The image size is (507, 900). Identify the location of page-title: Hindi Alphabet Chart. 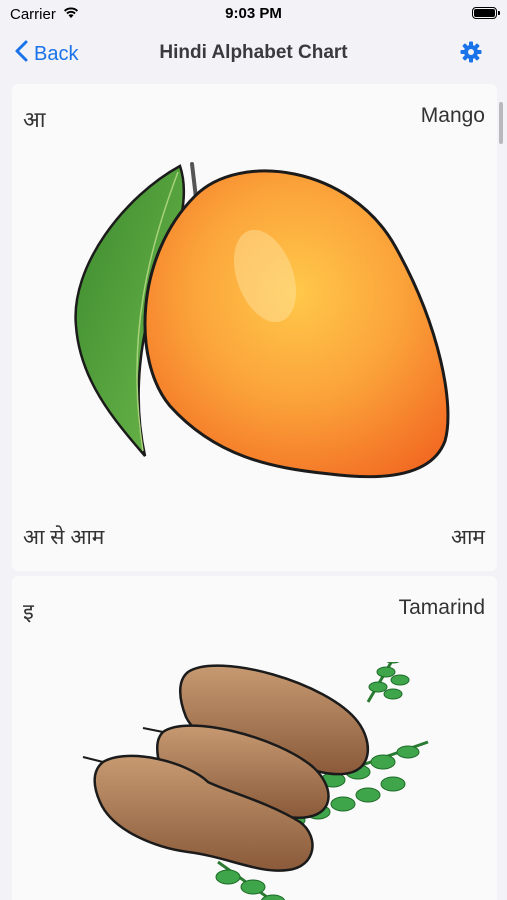
(253, 52).